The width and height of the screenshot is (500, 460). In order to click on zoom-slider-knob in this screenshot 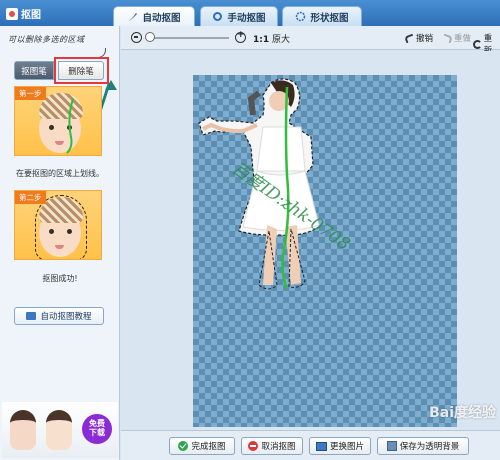, I will do `click(150, 37)`.